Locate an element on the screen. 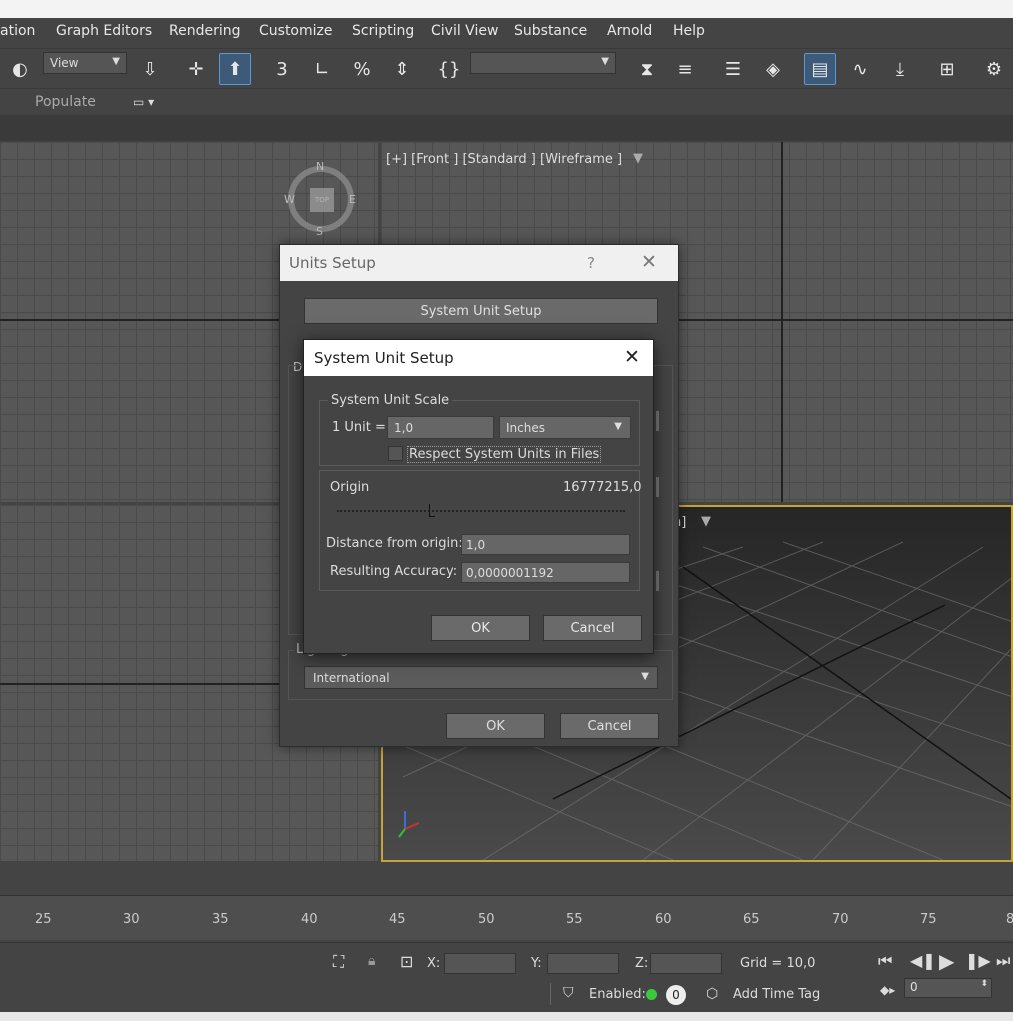 Image resolution: width=1013 pixels, height=1021 pixels. add-time-tag: Add Time Tag is located at coordinates (776, 994).